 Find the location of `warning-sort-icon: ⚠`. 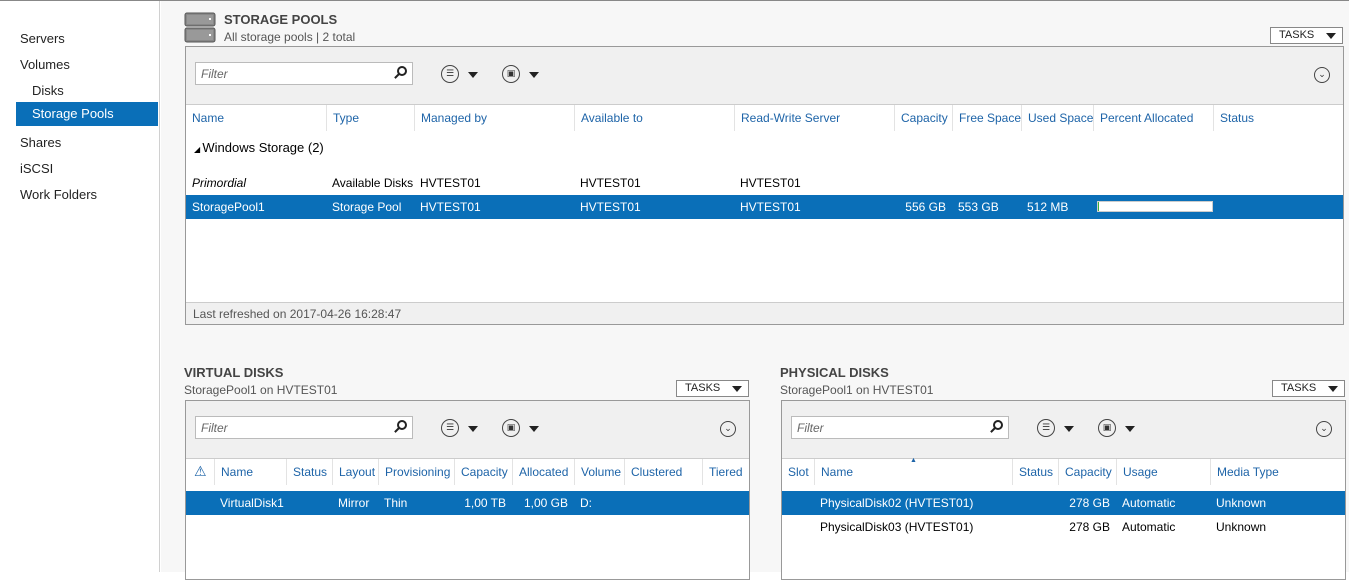

warning-sort-icon: ⚠ is located at coordinates (200, 471).